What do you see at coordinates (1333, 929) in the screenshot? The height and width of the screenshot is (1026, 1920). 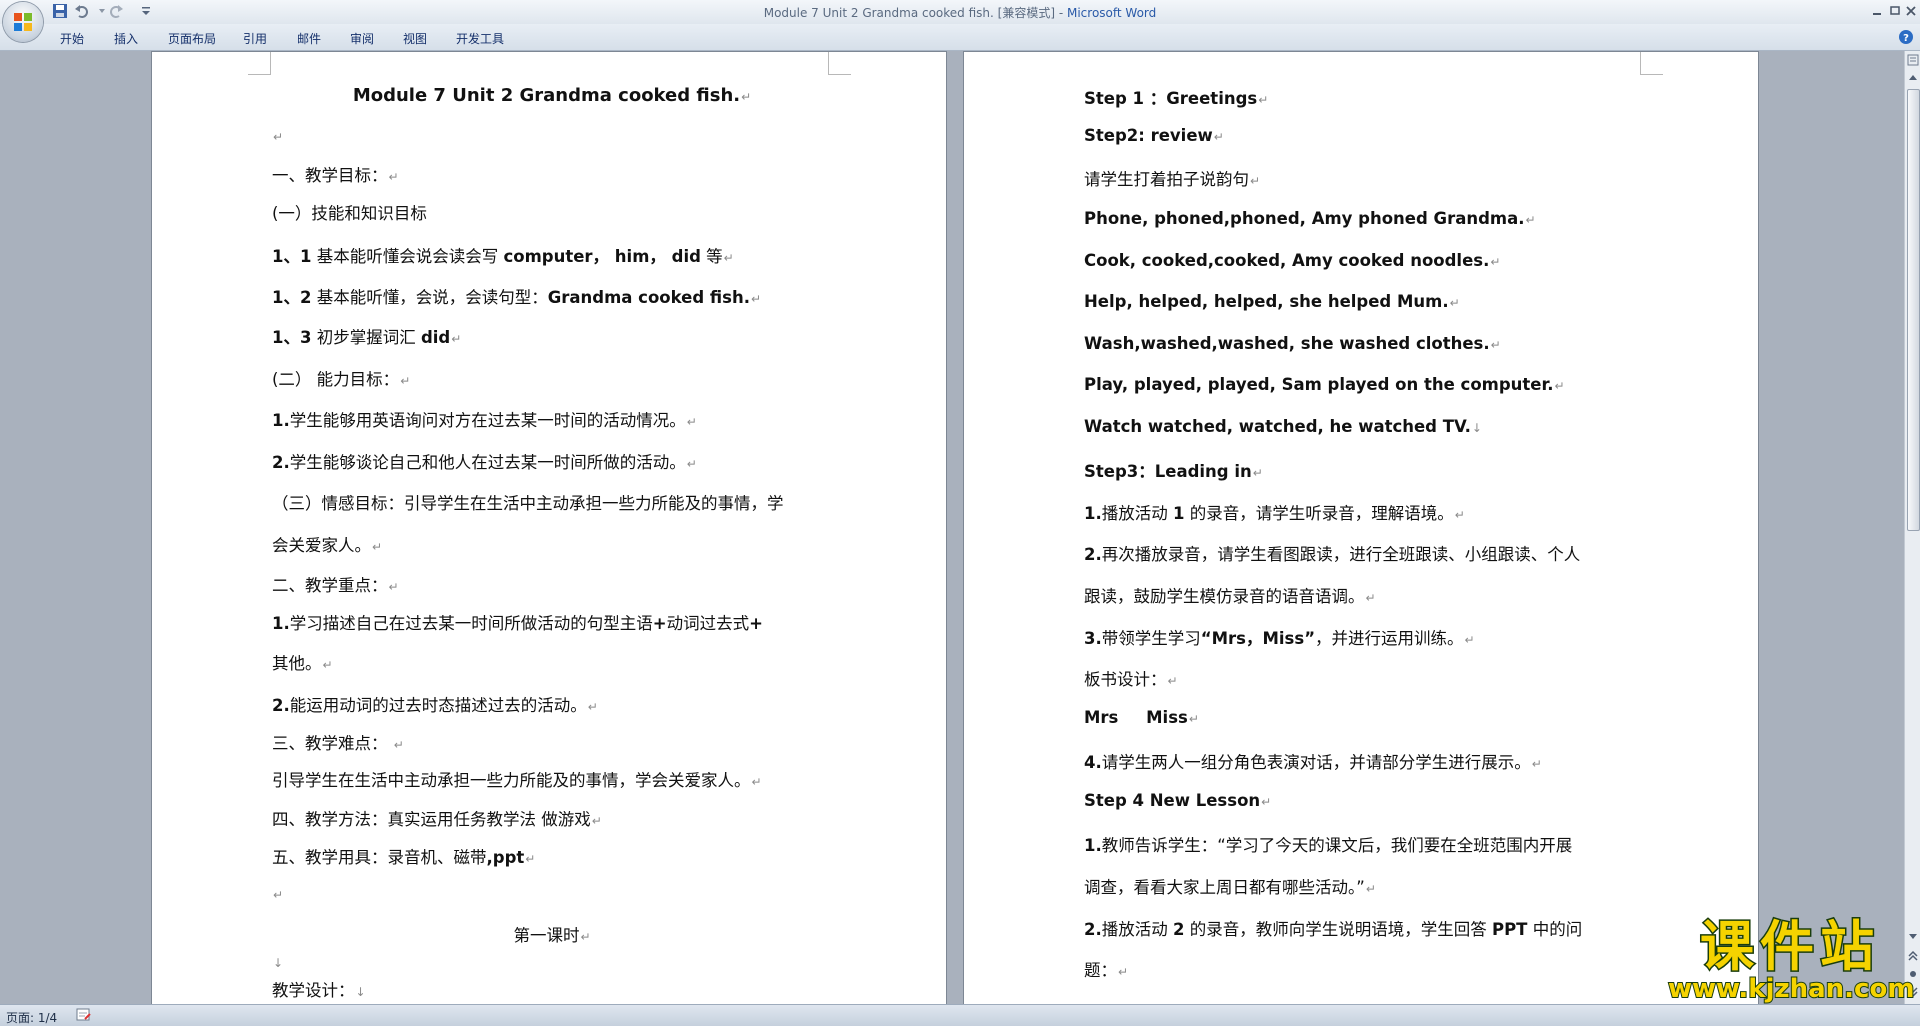 I see `step-4-item-2-line-1: 2.播放活动 2 的录音，教师向学生说明语境，学生回答 PPT 中的问` at bounding box center [1333, 929].